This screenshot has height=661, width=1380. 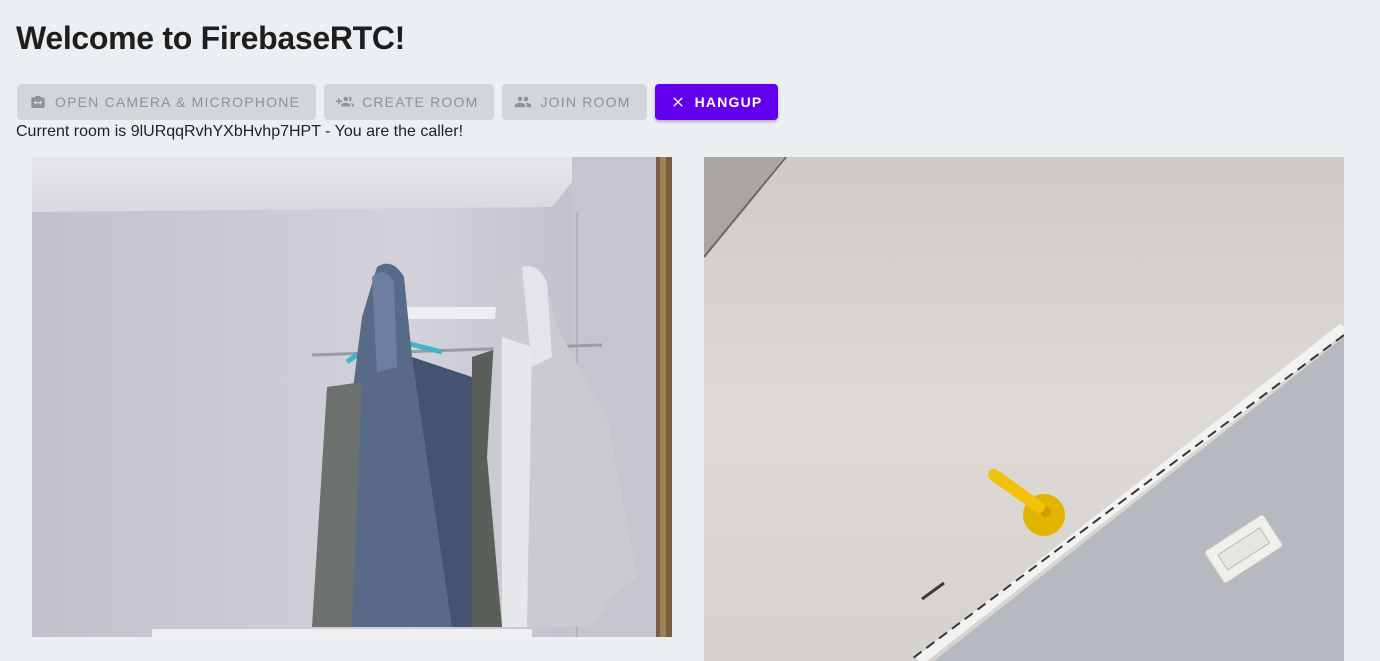 I want to click on open-camera-button: Open camera & microphone, so click(x=167, y=102).